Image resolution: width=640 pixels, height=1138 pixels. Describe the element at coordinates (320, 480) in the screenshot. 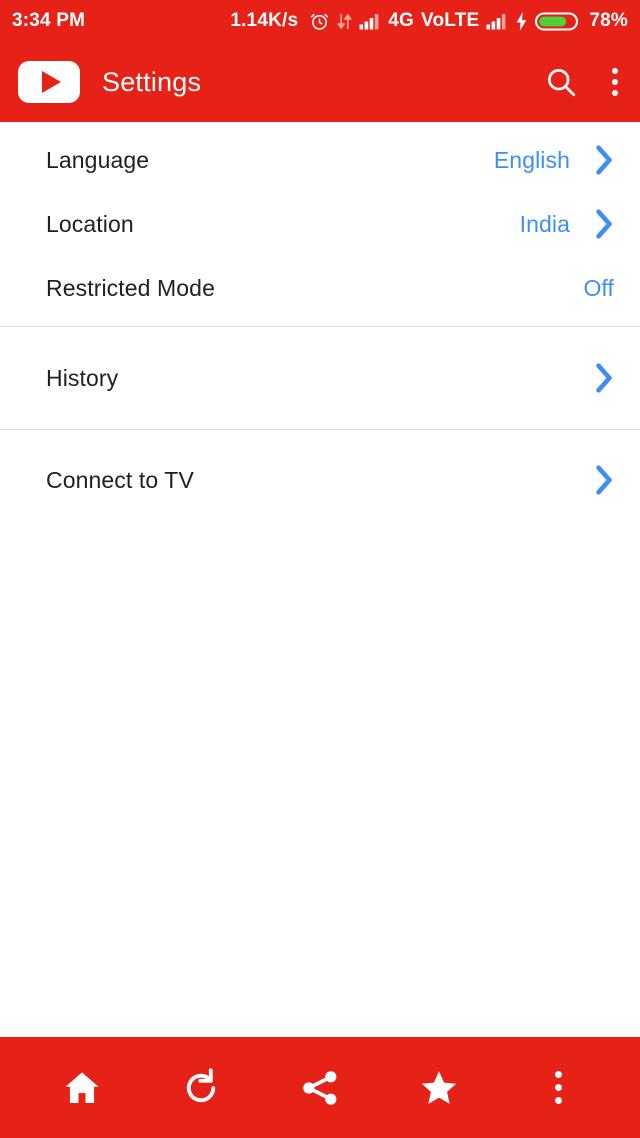

I see `settings-row-connect-to-tv: Connect to TV` at that location.